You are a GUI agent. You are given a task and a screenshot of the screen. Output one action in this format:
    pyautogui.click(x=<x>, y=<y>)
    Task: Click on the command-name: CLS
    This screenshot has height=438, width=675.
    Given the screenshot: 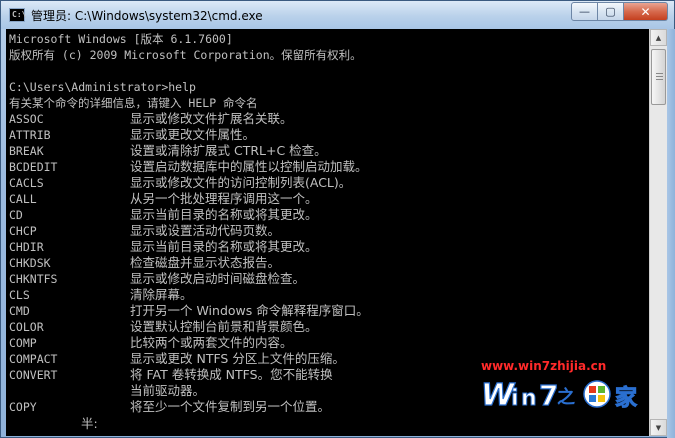 What is the action you would take?
    pyautogui.click(x=19, y=295)
    